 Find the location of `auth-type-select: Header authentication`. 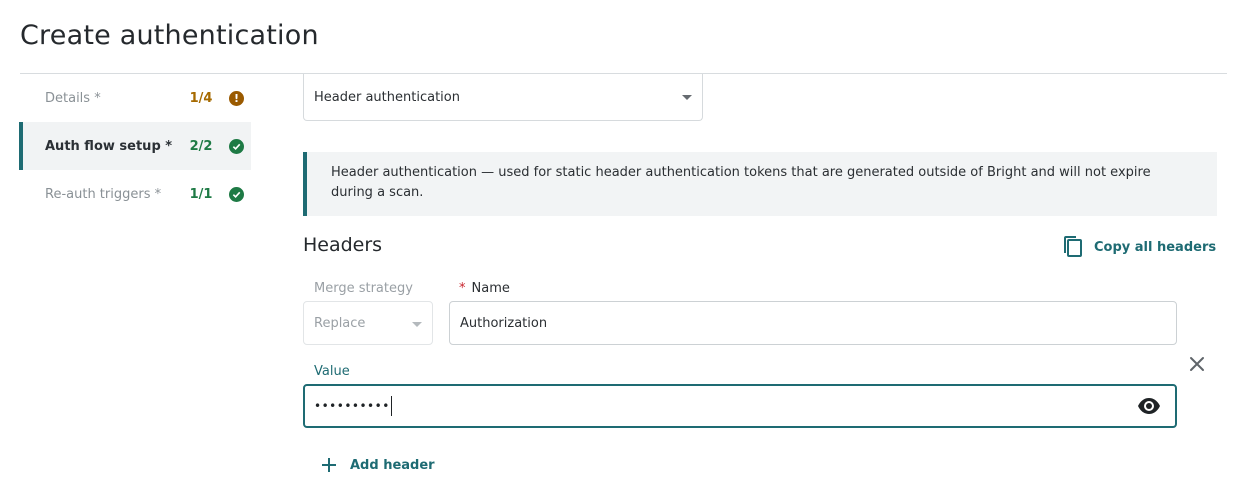

auth-type-select: Header authentication is located at coordinates (503, 97).